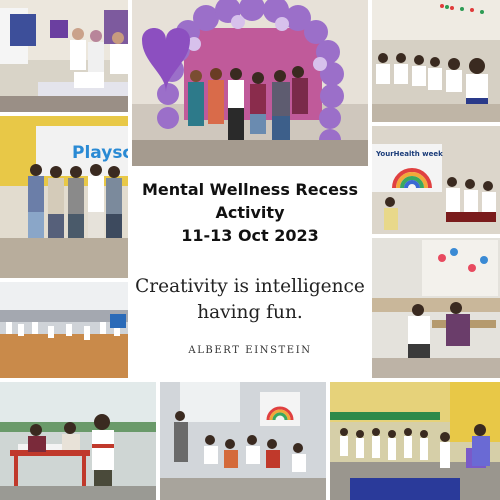  I want to click on quote-author: ALBERT EINSTEIN, so click(250, 350).